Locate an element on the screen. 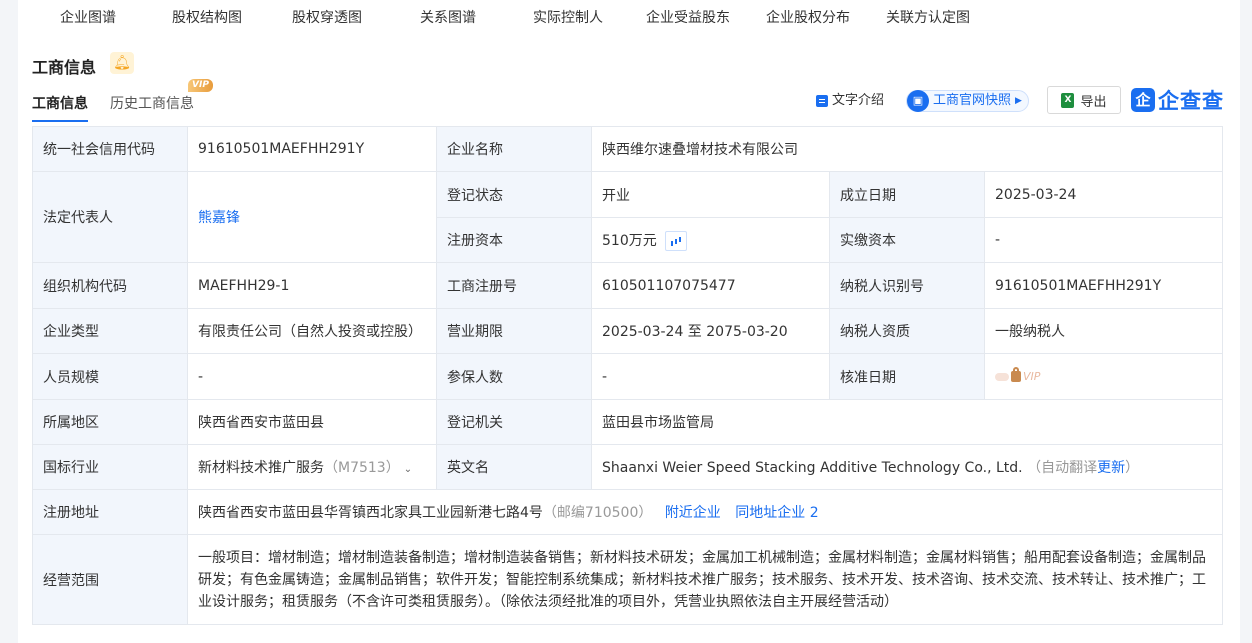 The image size is (1252, 643). nav-related-party: 关联方认定图 is located at coordinates (928, 17).